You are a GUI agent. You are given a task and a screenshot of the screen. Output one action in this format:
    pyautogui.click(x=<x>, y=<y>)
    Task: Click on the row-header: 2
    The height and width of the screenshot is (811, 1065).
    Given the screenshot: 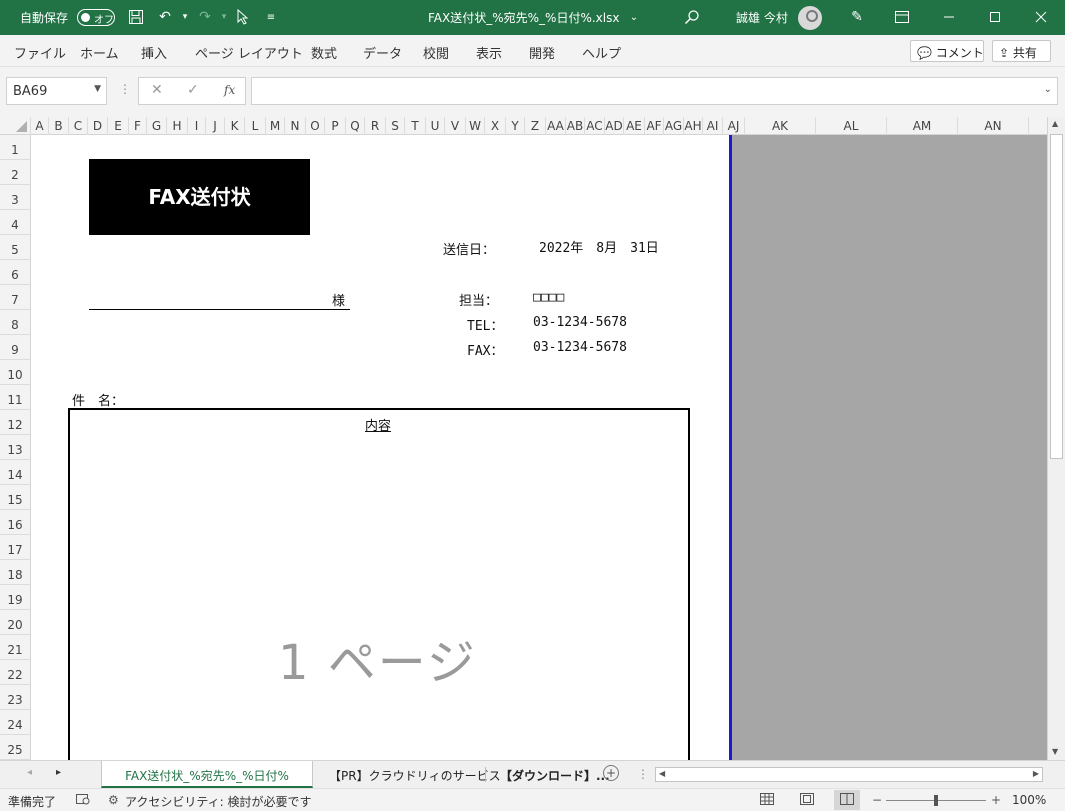 What is the action you would take?
    pyautogui.click(x=15, y=172)
    